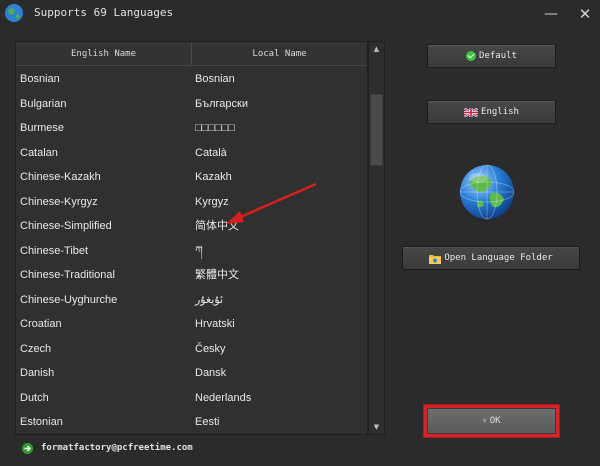 Image resolution: width=600 pixels, height=466 pixels. What do you see at coordinates (484, 421) in the screenshot?
I see `chevron-down-icon: ▼` at bounding box center [484, 421].